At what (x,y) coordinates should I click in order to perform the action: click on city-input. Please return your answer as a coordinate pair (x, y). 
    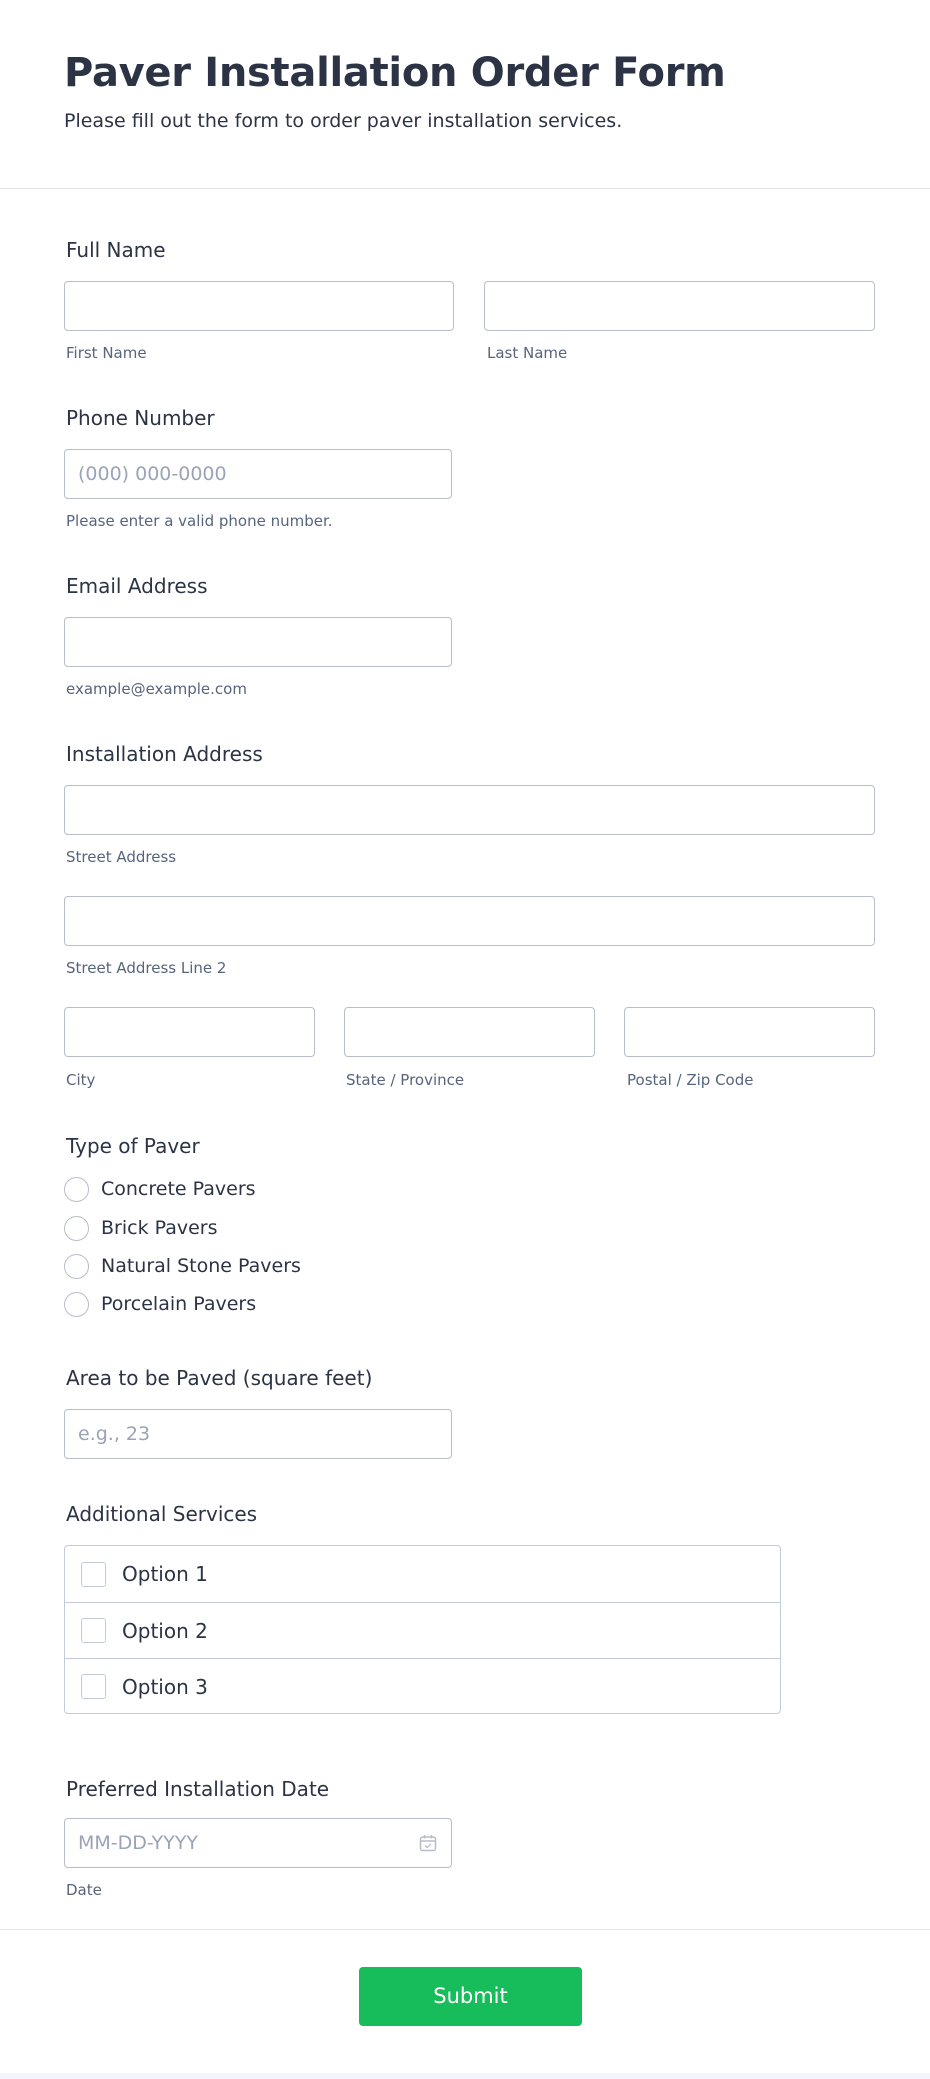
    Looking at the image, I should click on (189, 1032).